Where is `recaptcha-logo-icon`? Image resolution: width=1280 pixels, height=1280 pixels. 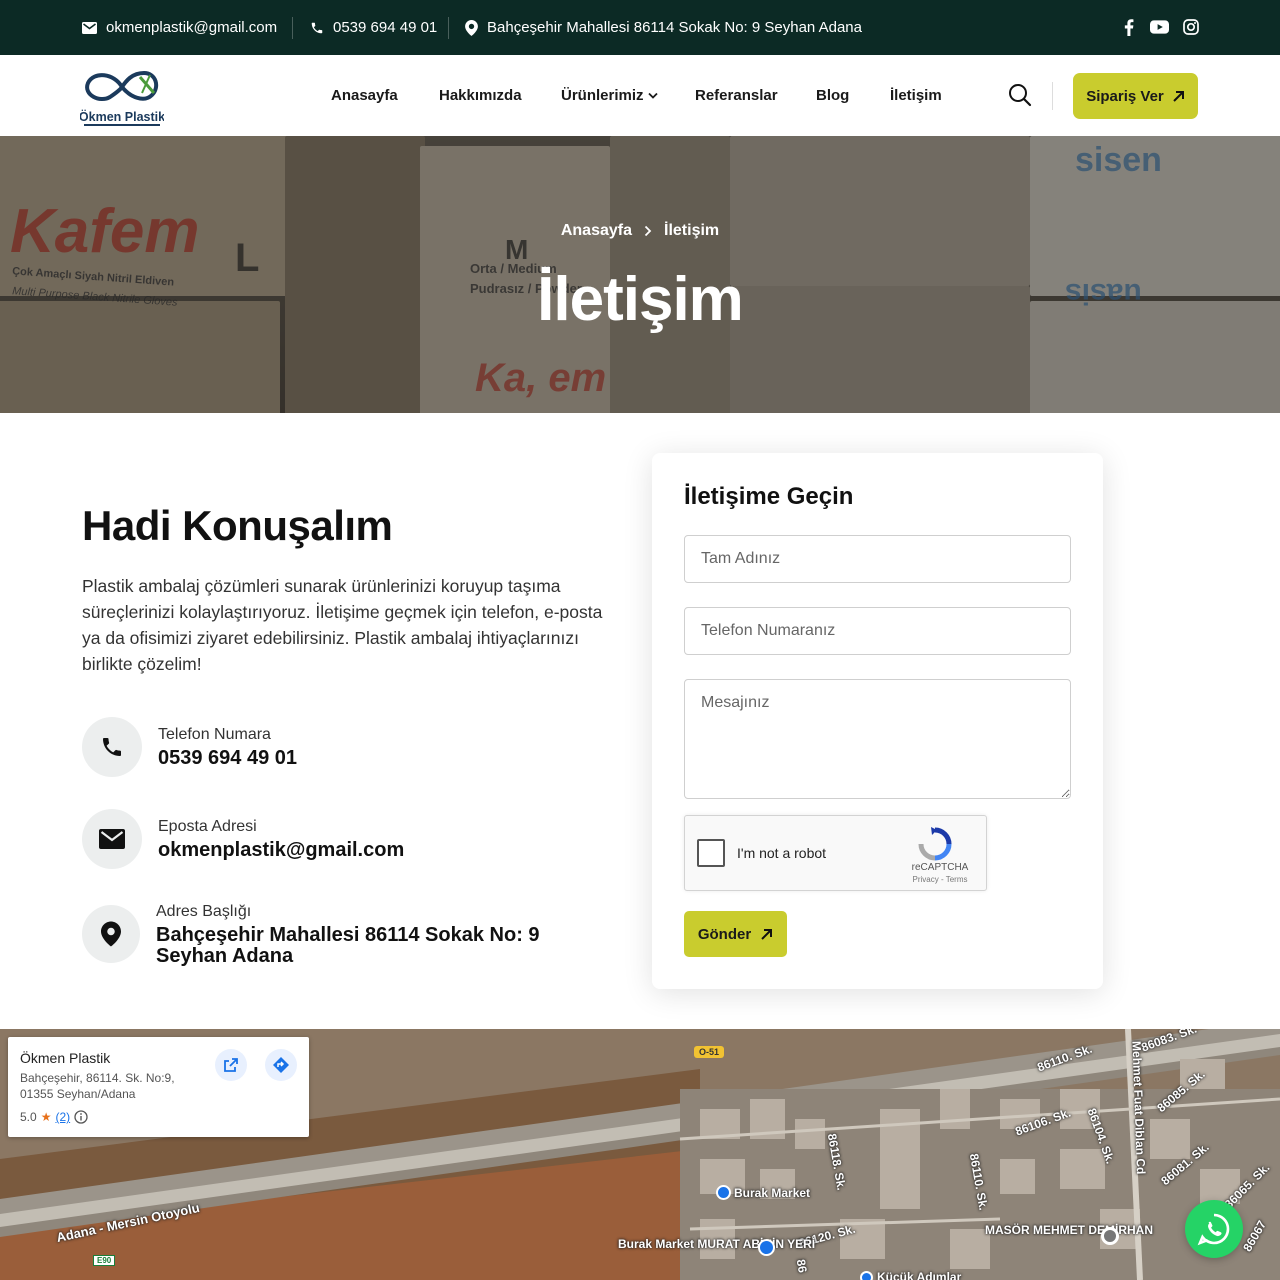
recaptcha-logo-icon is located at coordinates (935, 844).